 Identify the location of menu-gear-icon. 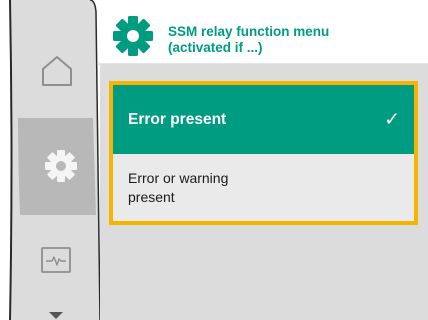
(133, 36).